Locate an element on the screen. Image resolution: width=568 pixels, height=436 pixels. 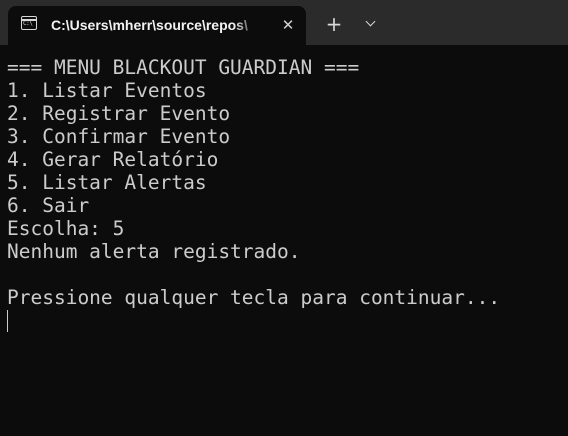
chevron-down-icon is located at coordinates (372, 25).